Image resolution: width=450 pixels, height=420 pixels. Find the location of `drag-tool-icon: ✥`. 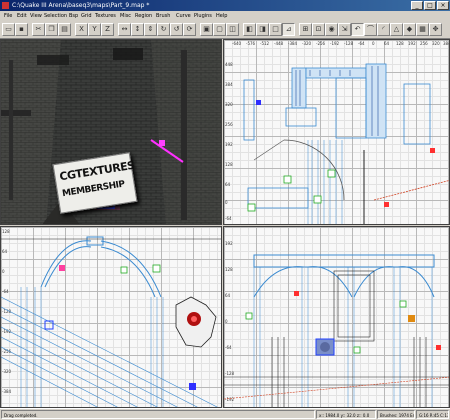

drag-tool-icon: ✥ is located at coordinates (435, 29).